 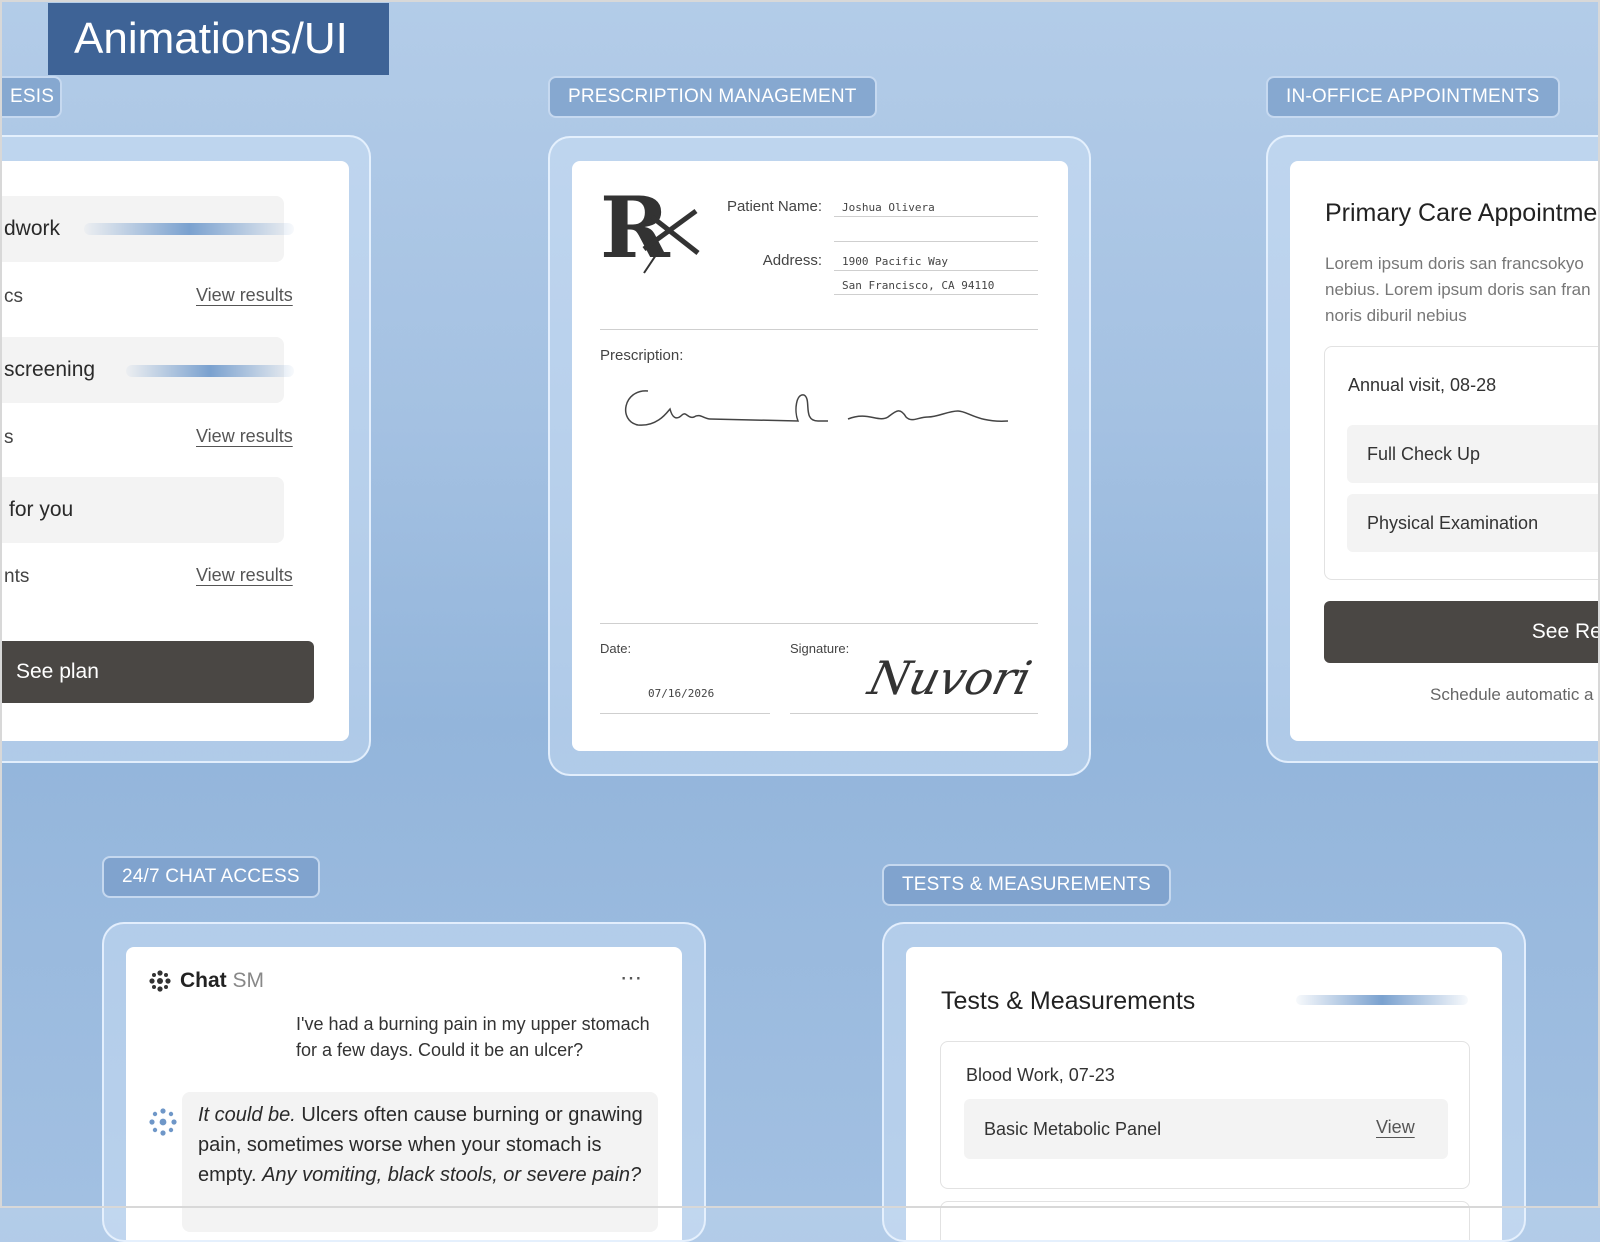 What do you see at coordinates (50, 369) in the screenshot?
I see `left-row-2-title: screening` at bounding box center [50, 369].